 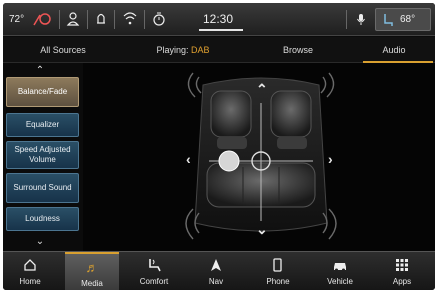 What do you see at coordinates (388, 22) in the screenshot?
I see `seat-heat-icon` at bounding box center [388, 22].